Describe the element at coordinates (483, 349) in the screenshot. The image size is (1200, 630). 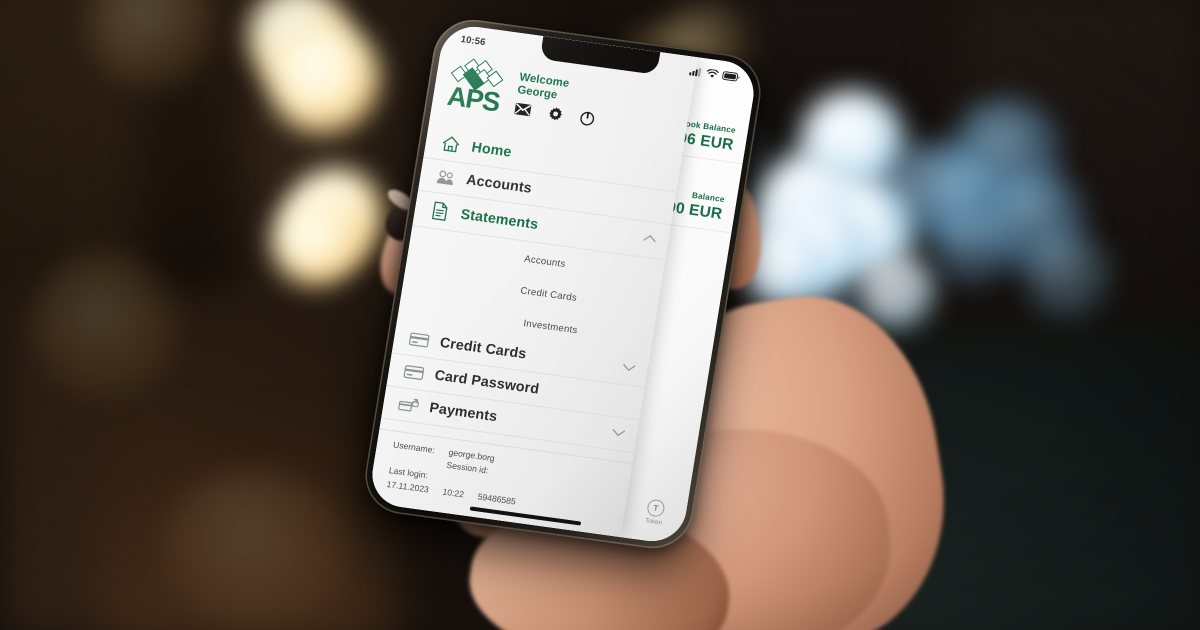
I see `menu-item-label: Credit Cards` at that location.